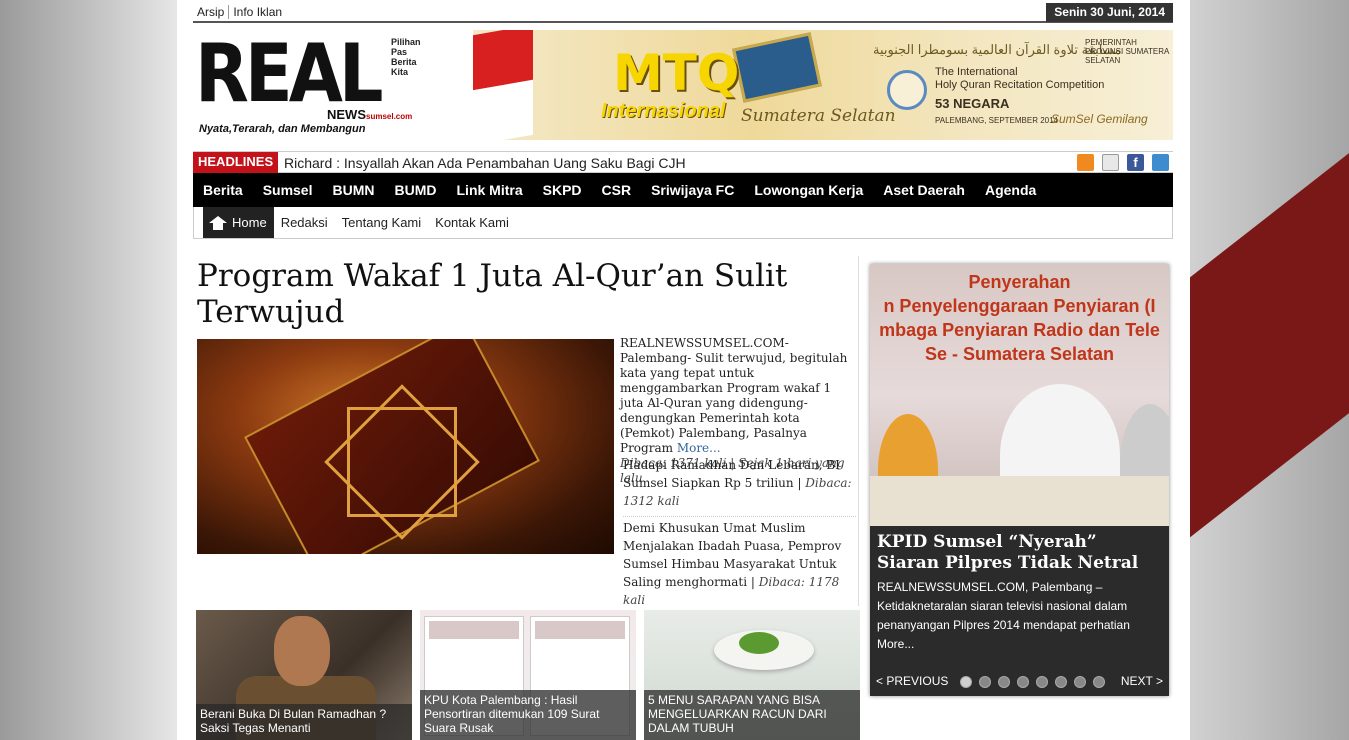 Image resolution: width=1349 pixels, height=740 pixels. I want to click on archive-link: Arsip, so click(211, 12).